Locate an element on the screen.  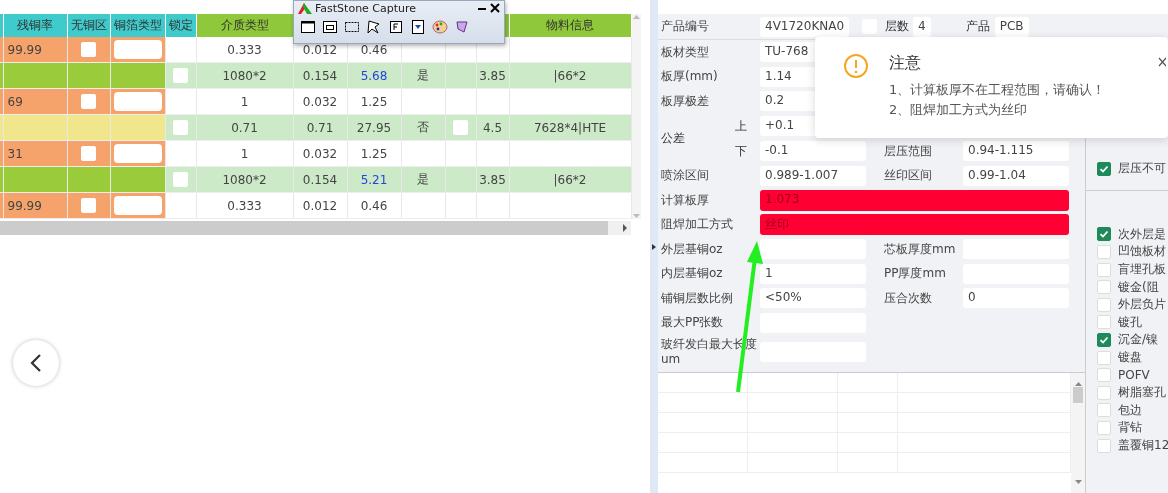
column-header: 残铜率 is located at coordinates (35, 25).